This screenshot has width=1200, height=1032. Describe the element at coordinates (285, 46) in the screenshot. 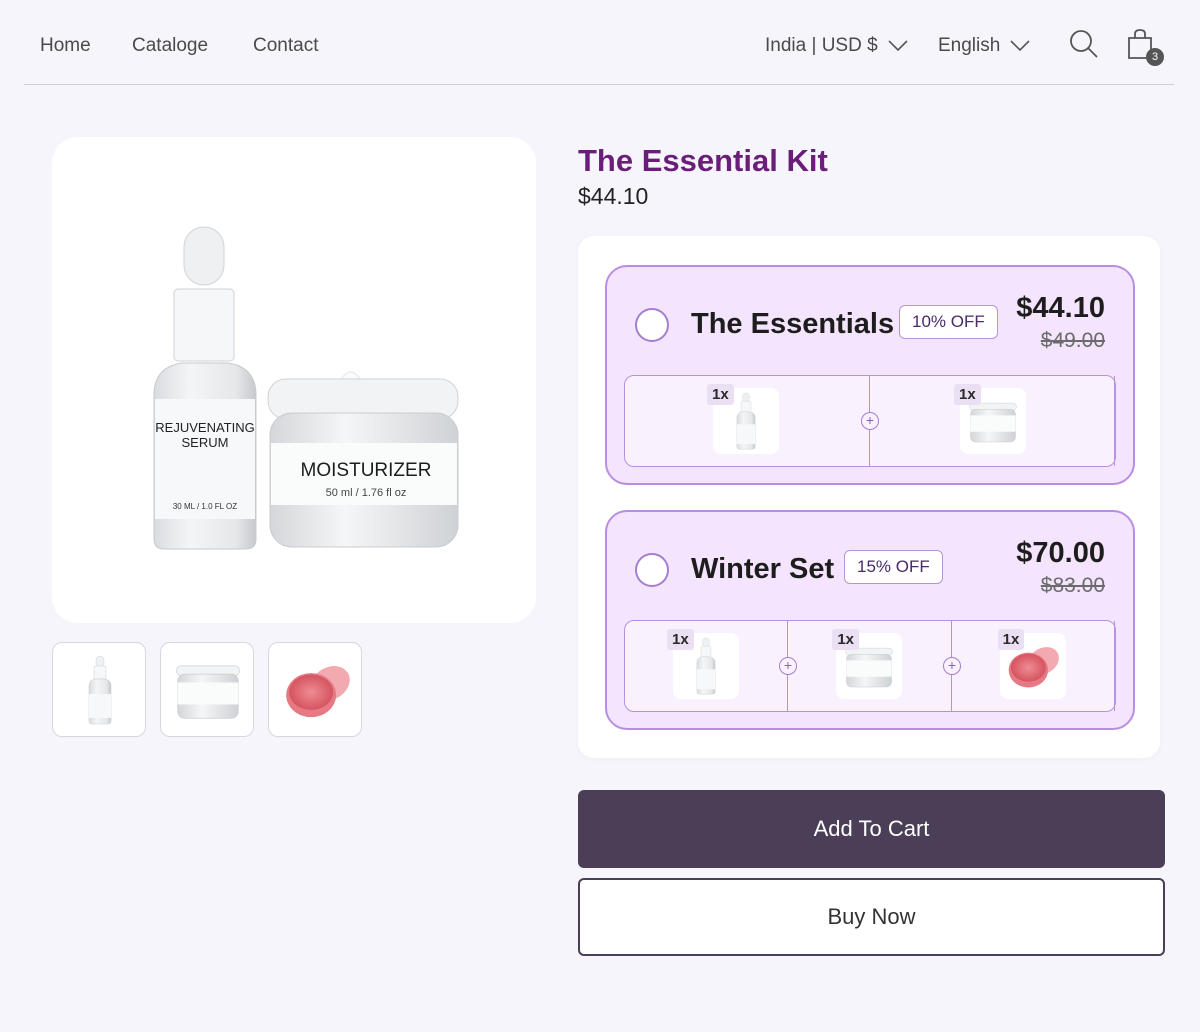

I see `nav-contact-link: Contact` at that location.